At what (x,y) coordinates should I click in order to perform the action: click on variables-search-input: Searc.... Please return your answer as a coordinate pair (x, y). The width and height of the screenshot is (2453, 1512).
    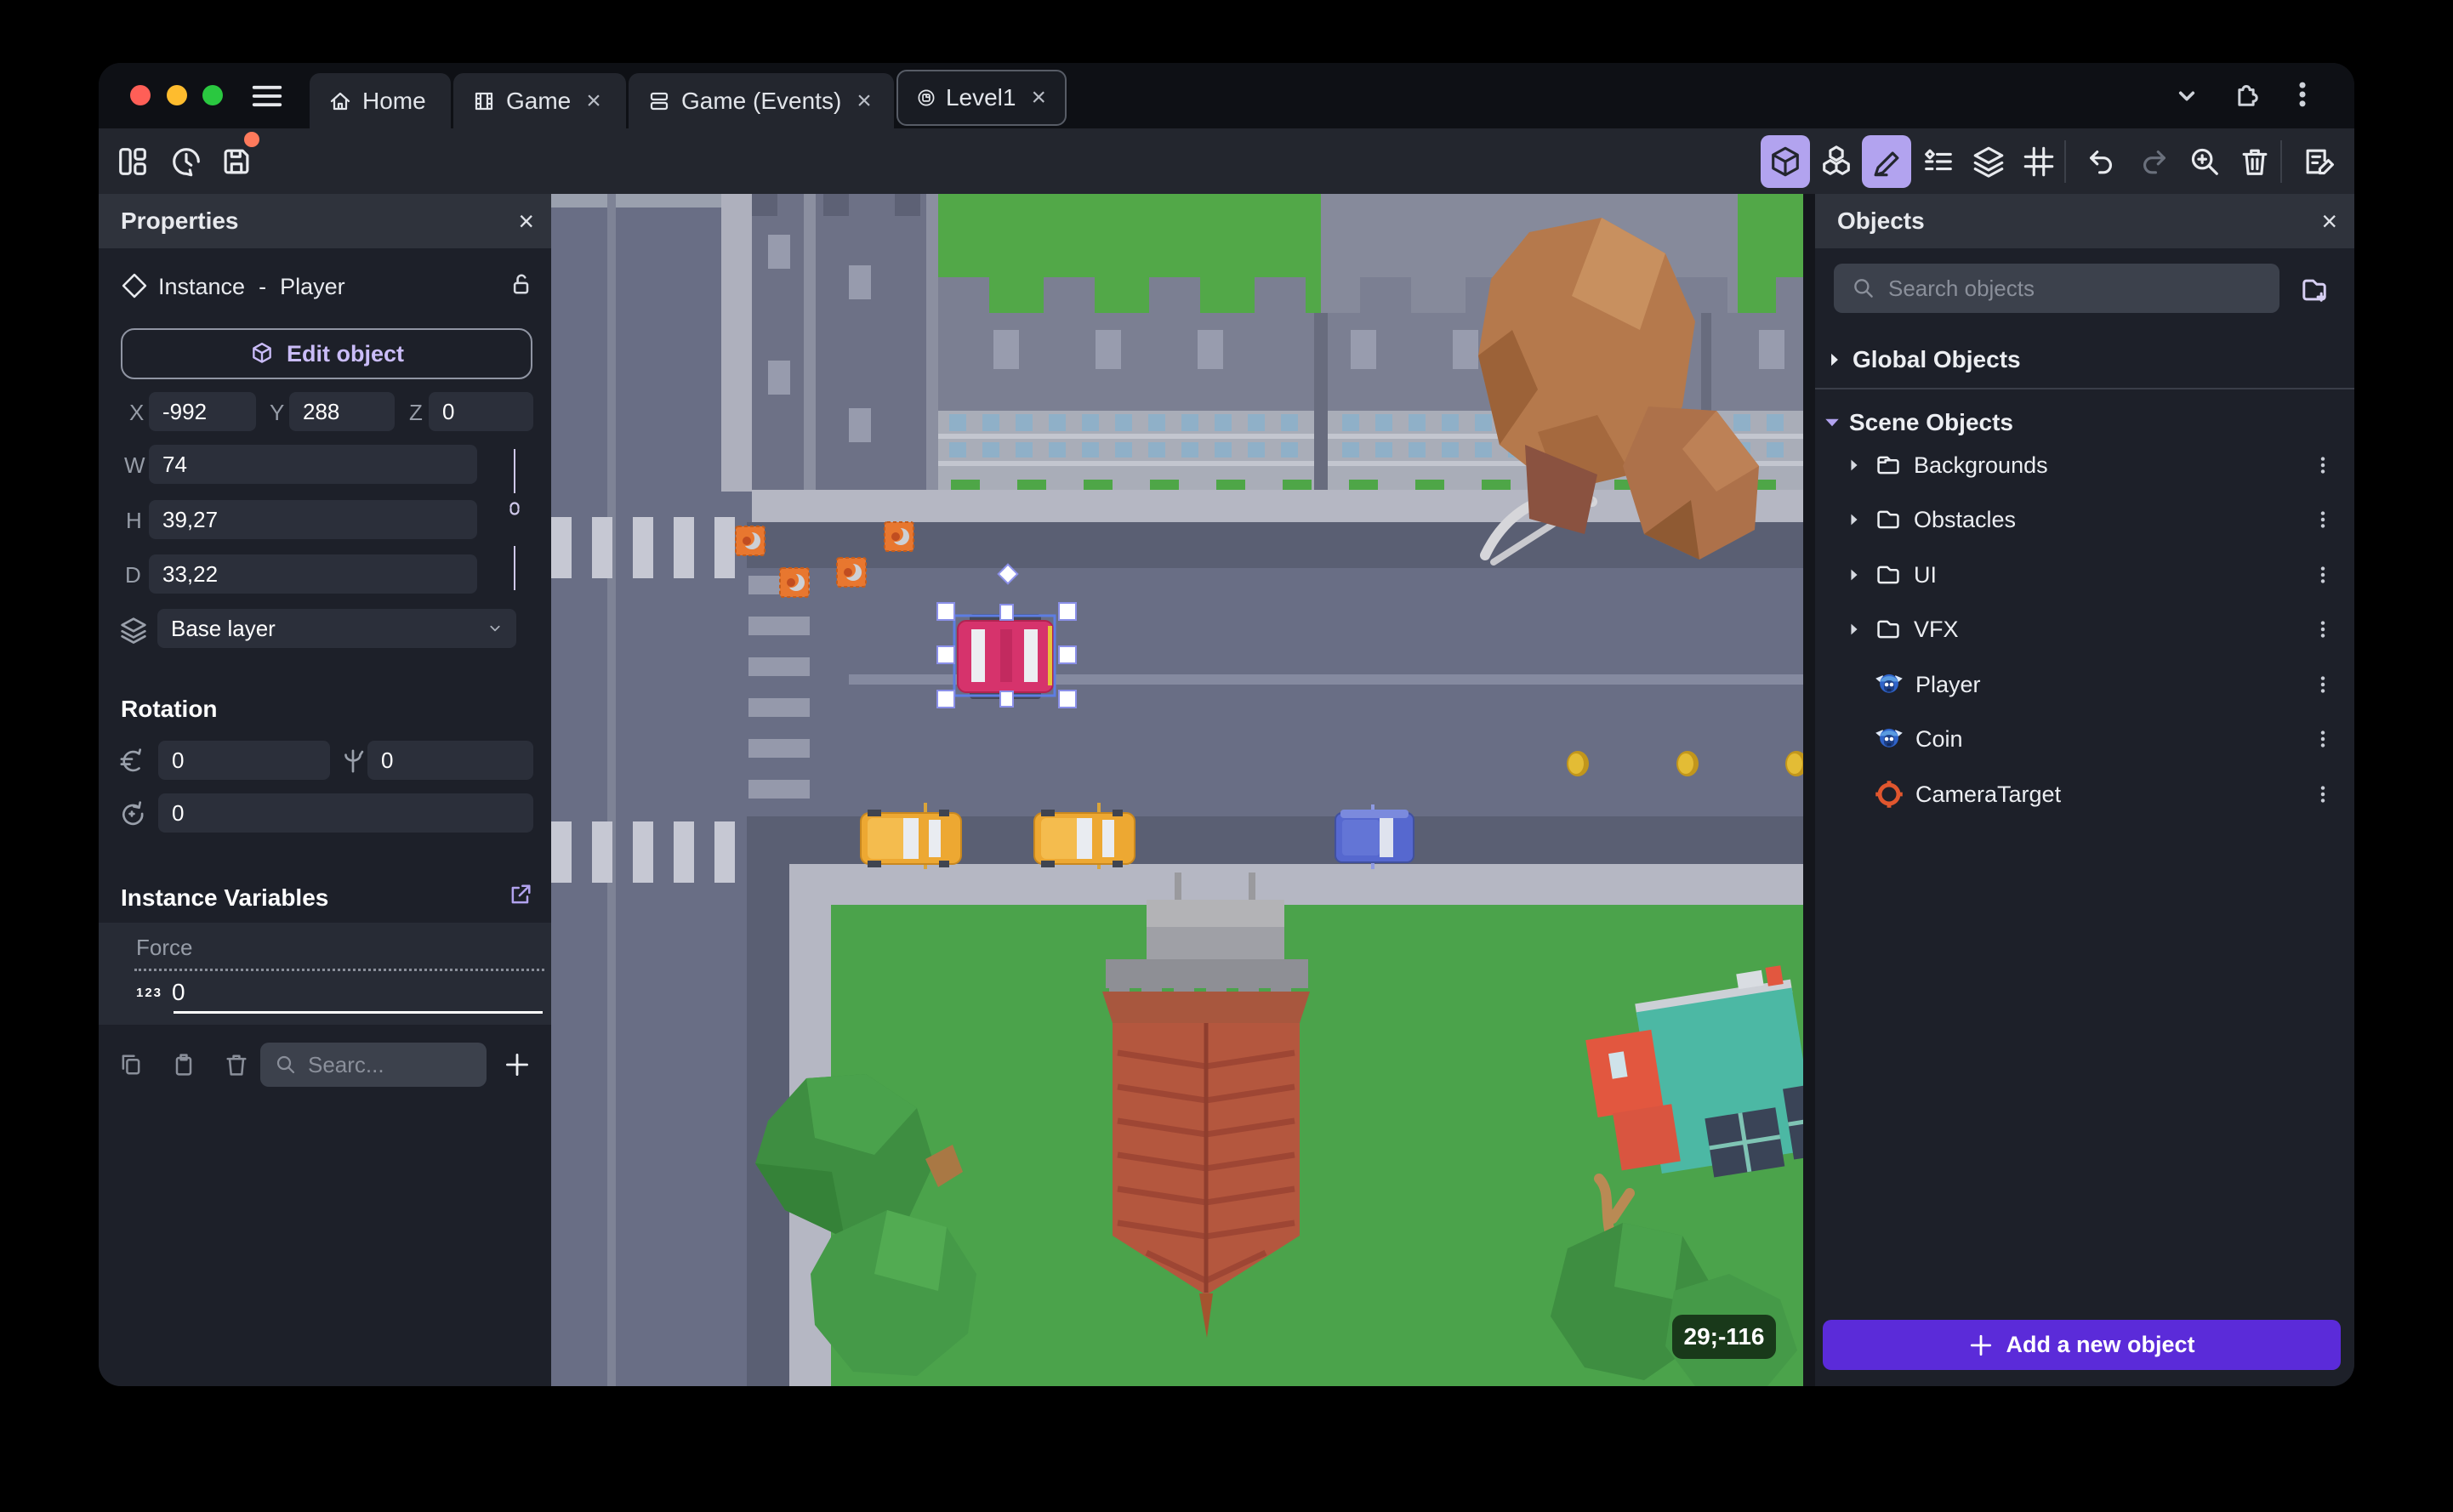
    Looking at the image, I should click on (373, 1065).